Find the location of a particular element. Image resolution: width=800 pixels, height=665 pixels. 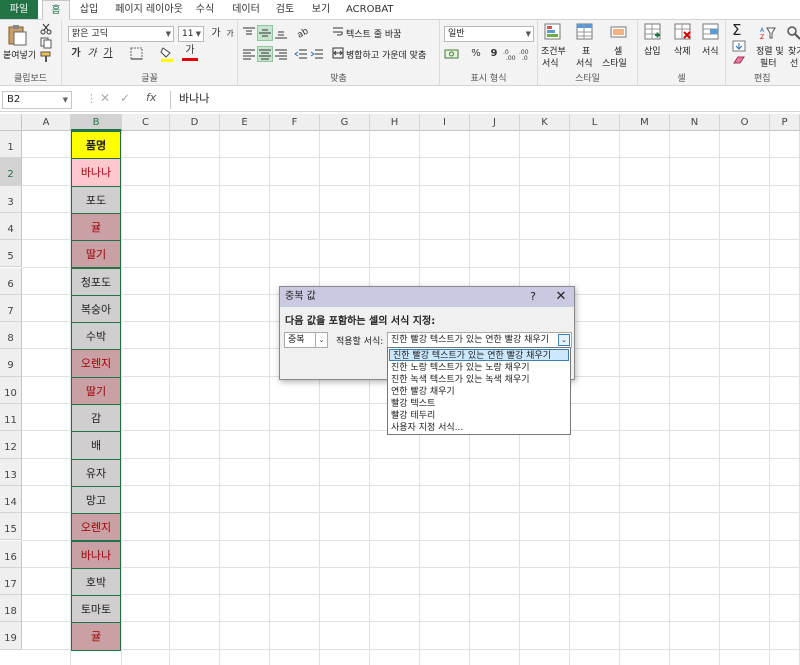

align-right-icon is located at coordinates (281, 54).